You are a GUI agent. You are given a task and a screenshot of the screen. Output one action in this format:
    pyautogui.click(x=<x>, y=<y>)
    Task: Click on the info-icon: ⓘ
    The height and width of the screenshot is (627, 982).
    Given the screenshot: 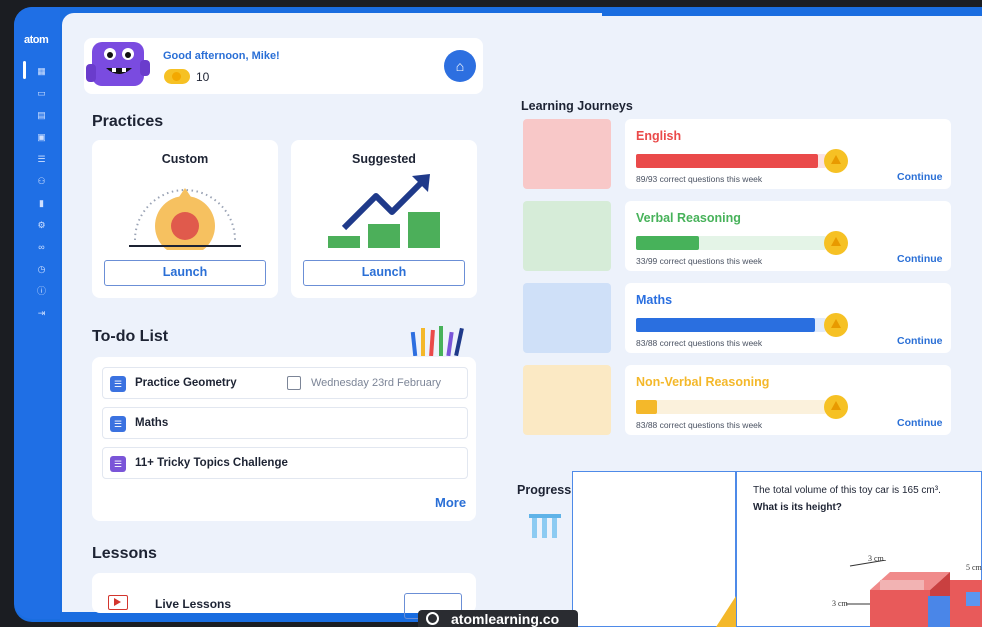 What is the action you would take?
    pyautogui.click(x=41, y=291)
    